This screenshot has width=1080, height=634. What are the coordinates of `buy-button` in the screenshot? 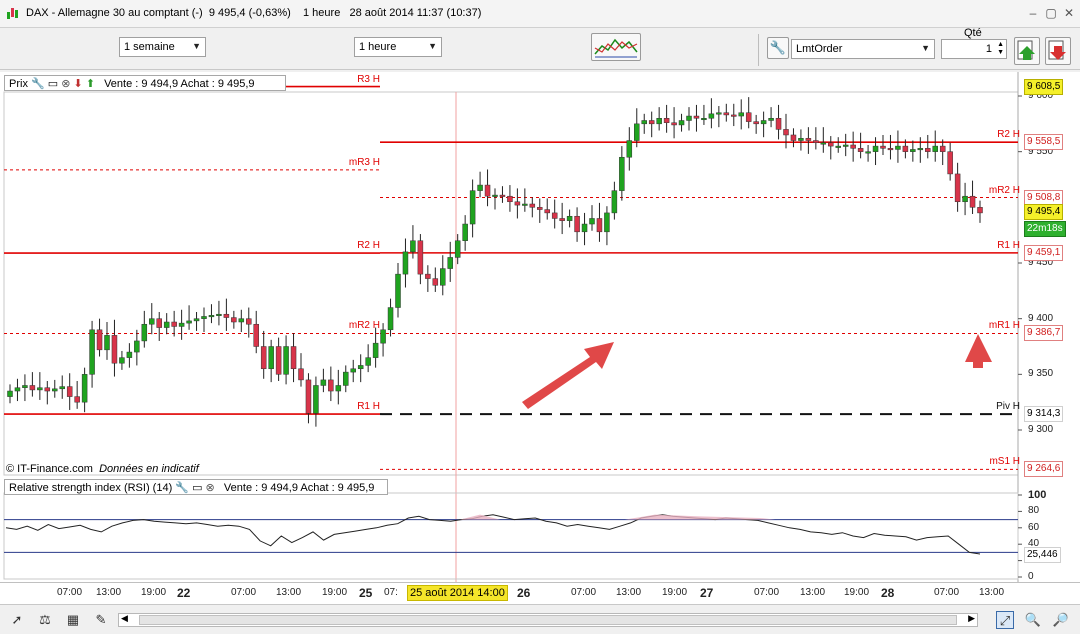 It's located at (1027, 51).